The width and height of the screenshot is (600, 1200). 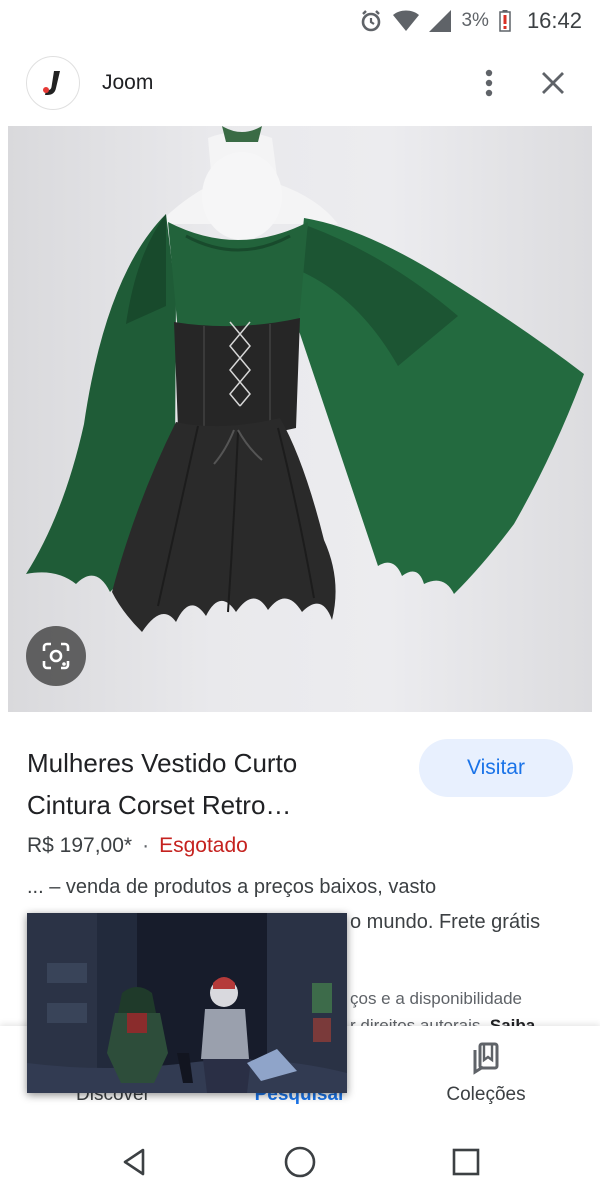 What do you see at coordinates (505, 21) in the screenshot?
I see `battery-low-icon` at bounding box center [505, 21].